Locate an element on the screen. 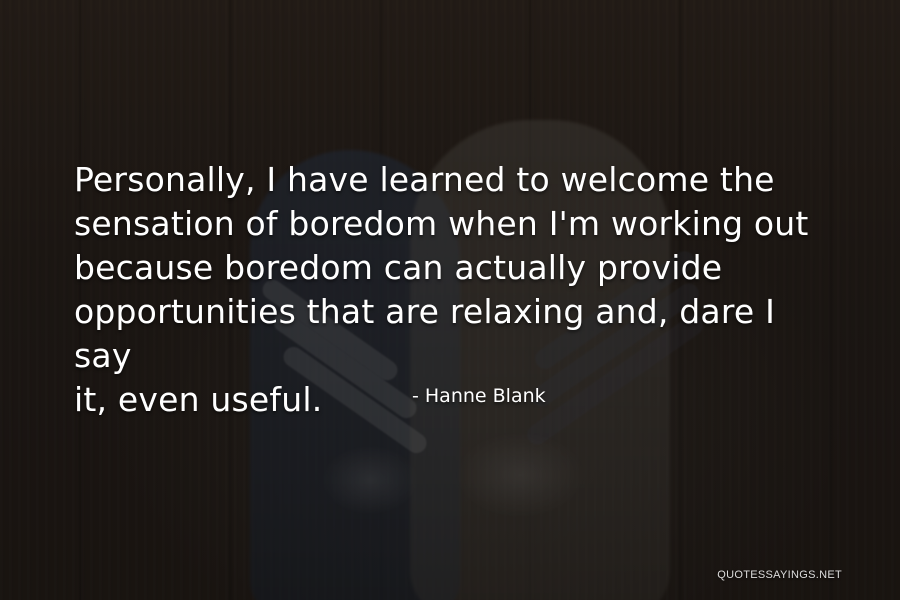 Image resolution: width=900 pixels, height=600 pixels. quote-attribution: - Hanne Blank is located at coordinates (479, 396).